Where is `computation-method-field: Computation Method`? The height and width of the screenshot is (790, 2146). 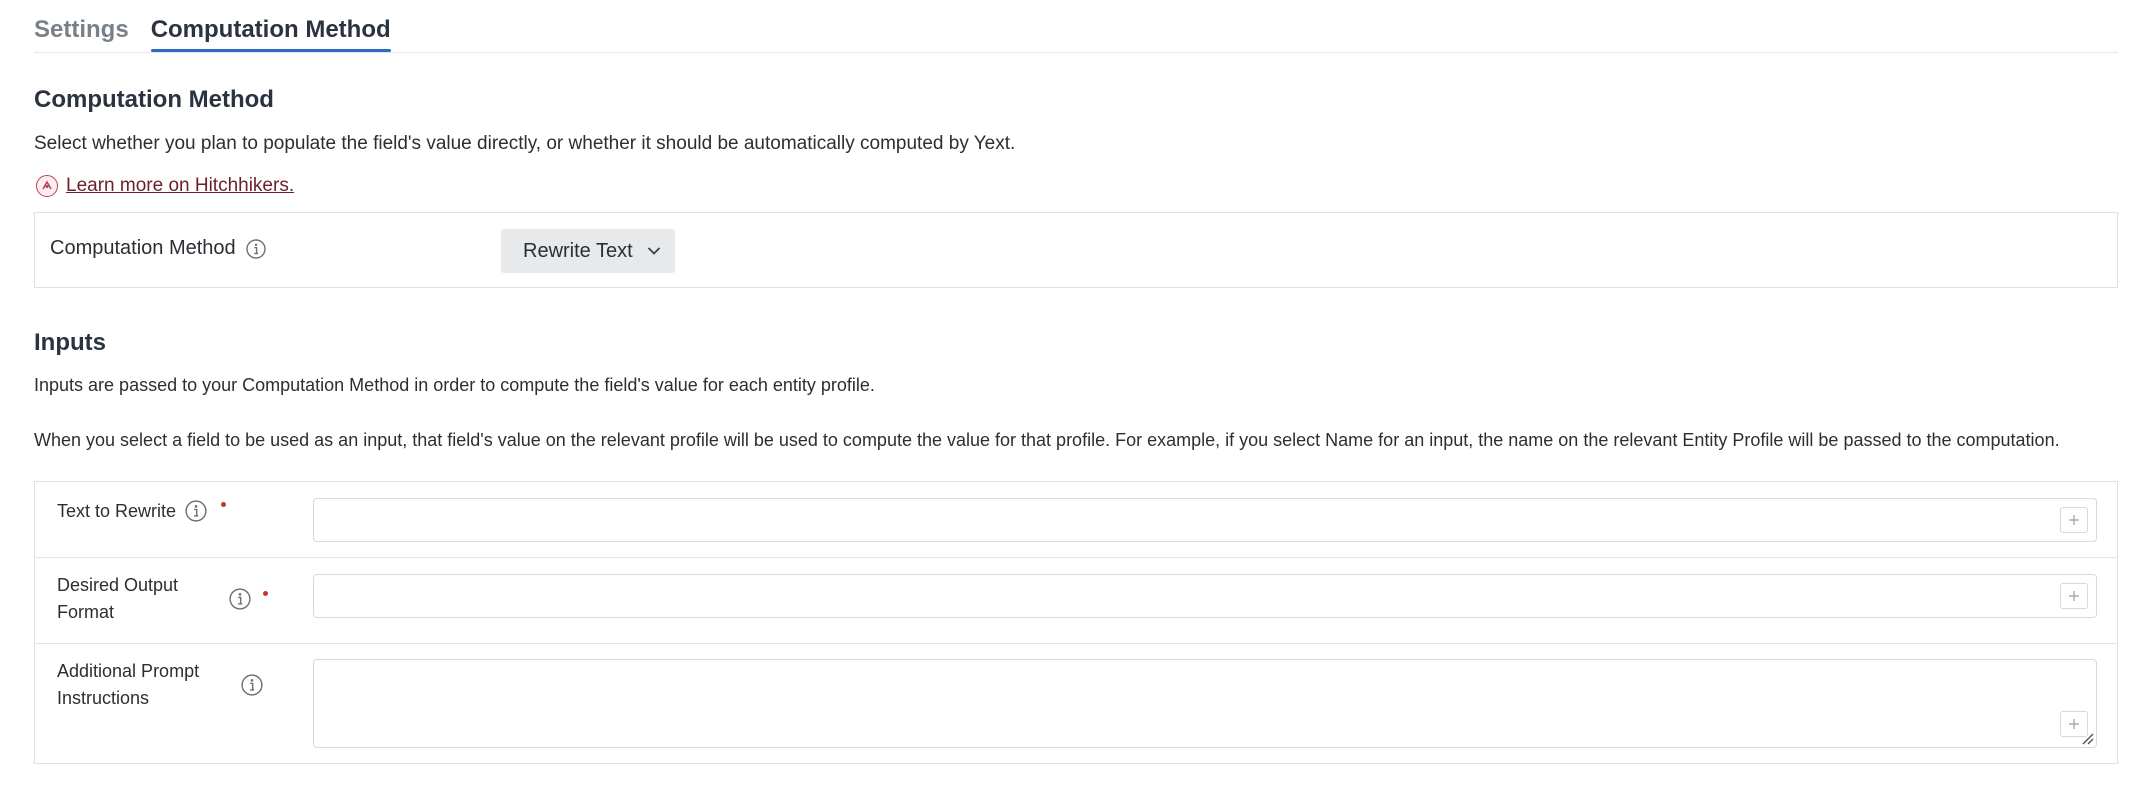 computation-method-field: Computation Method is located at coordinates (158, 248).